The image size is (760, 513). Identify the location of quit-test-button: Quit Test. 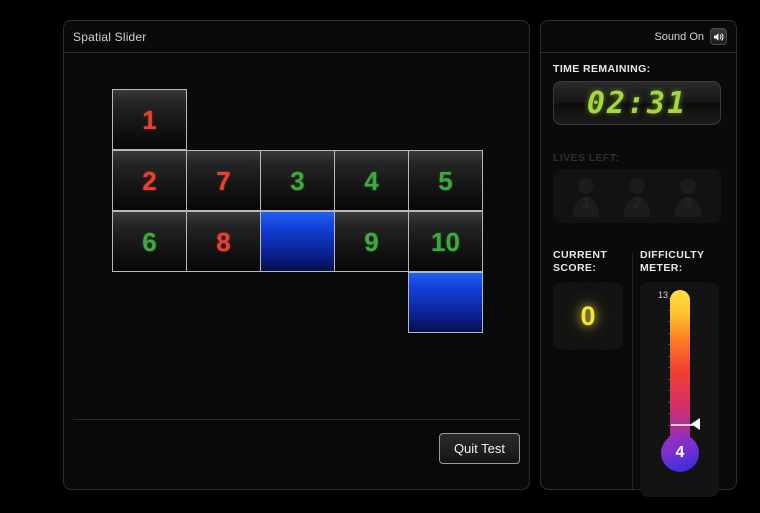
(479, 448).